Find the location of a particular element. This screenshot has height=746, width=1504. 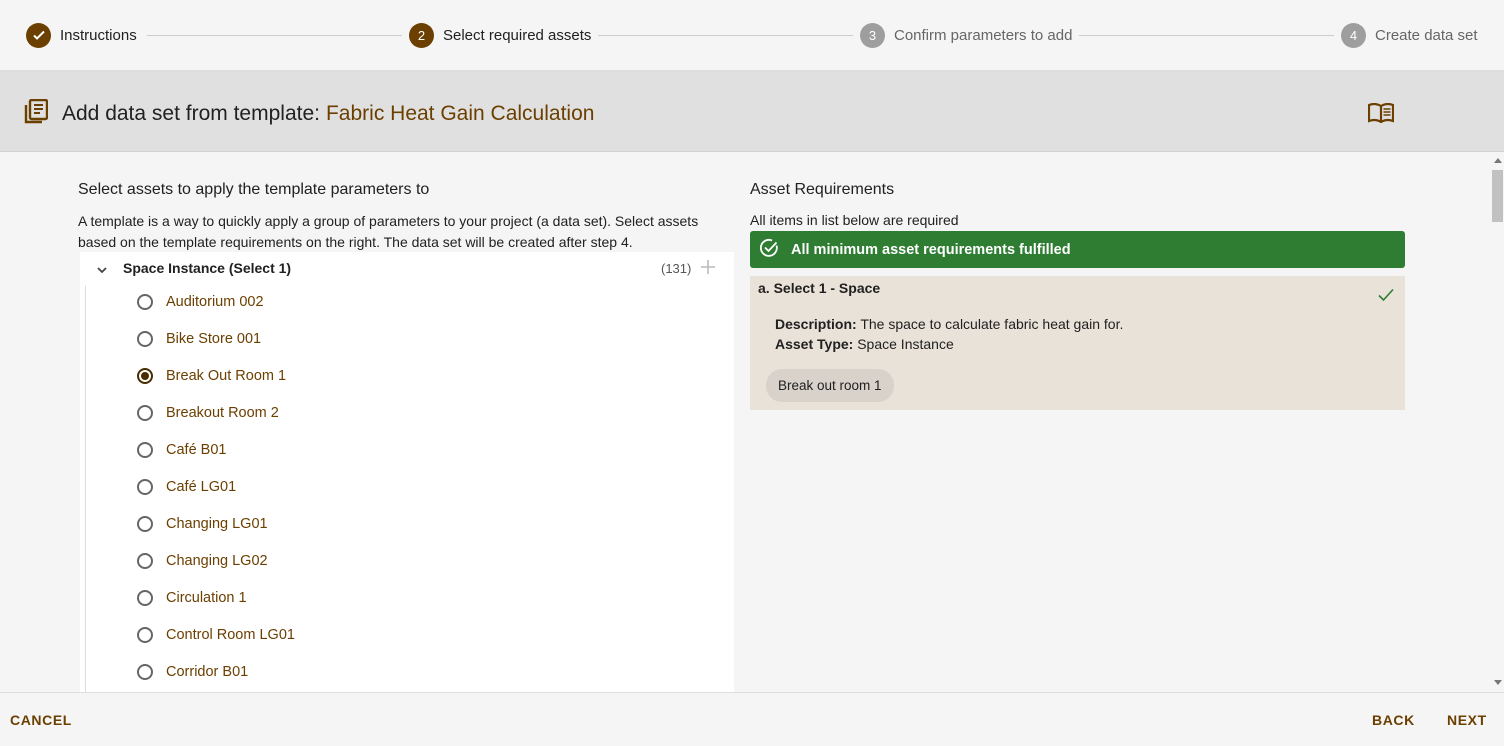

asset-list-item: Circulation 1 is located at coordinates (192, 598).